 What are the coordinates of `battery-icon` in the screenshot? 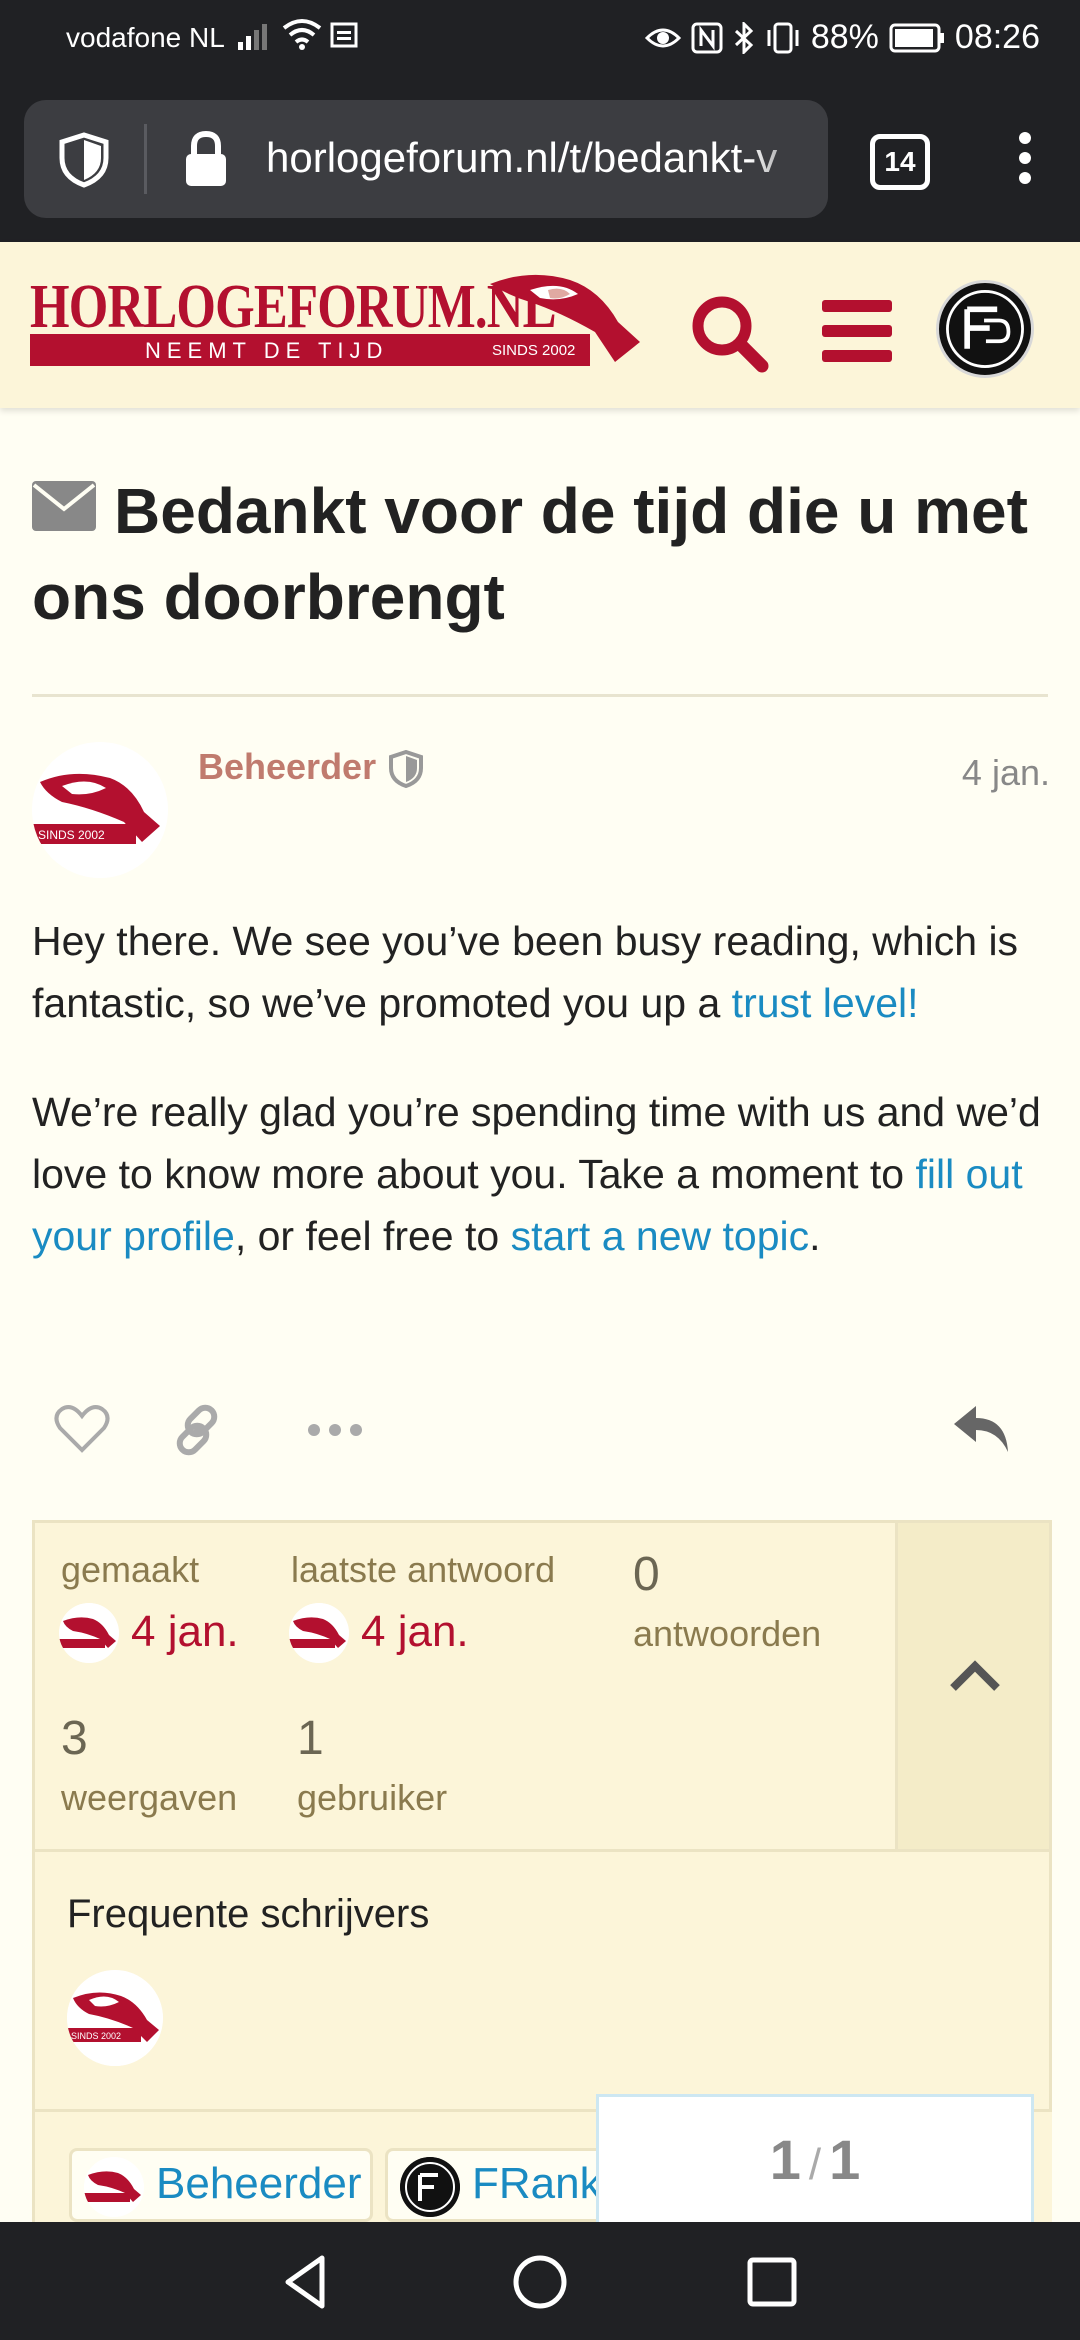 It's located at (916, 37).